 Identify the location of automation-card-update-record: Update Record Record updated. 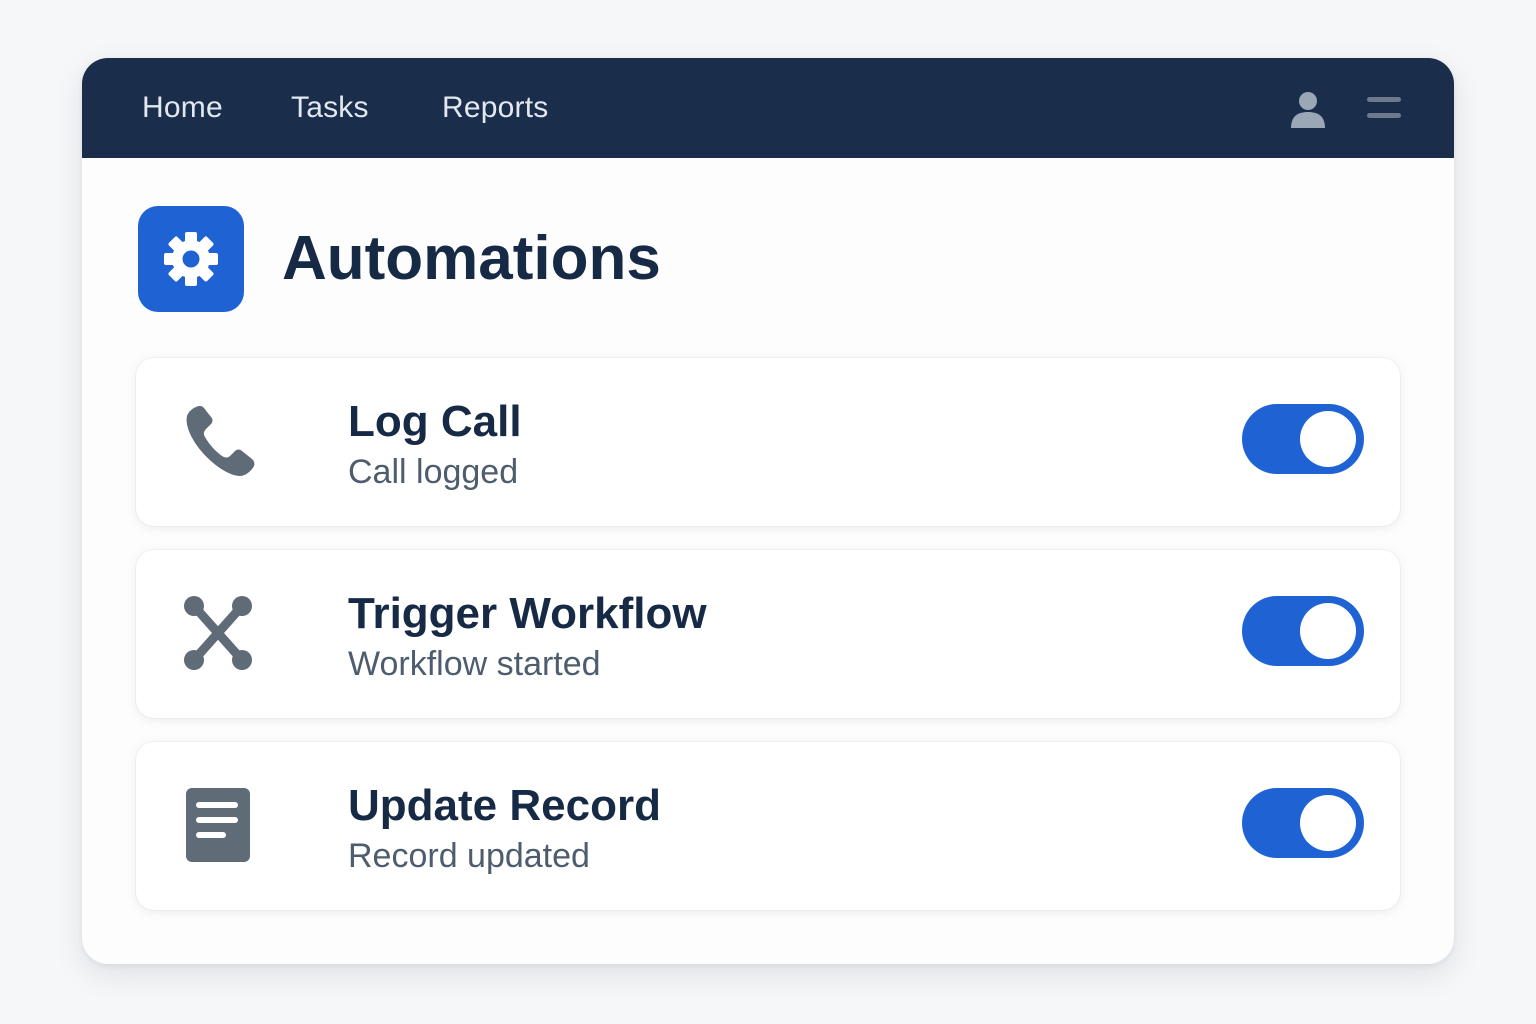
(768, 826).